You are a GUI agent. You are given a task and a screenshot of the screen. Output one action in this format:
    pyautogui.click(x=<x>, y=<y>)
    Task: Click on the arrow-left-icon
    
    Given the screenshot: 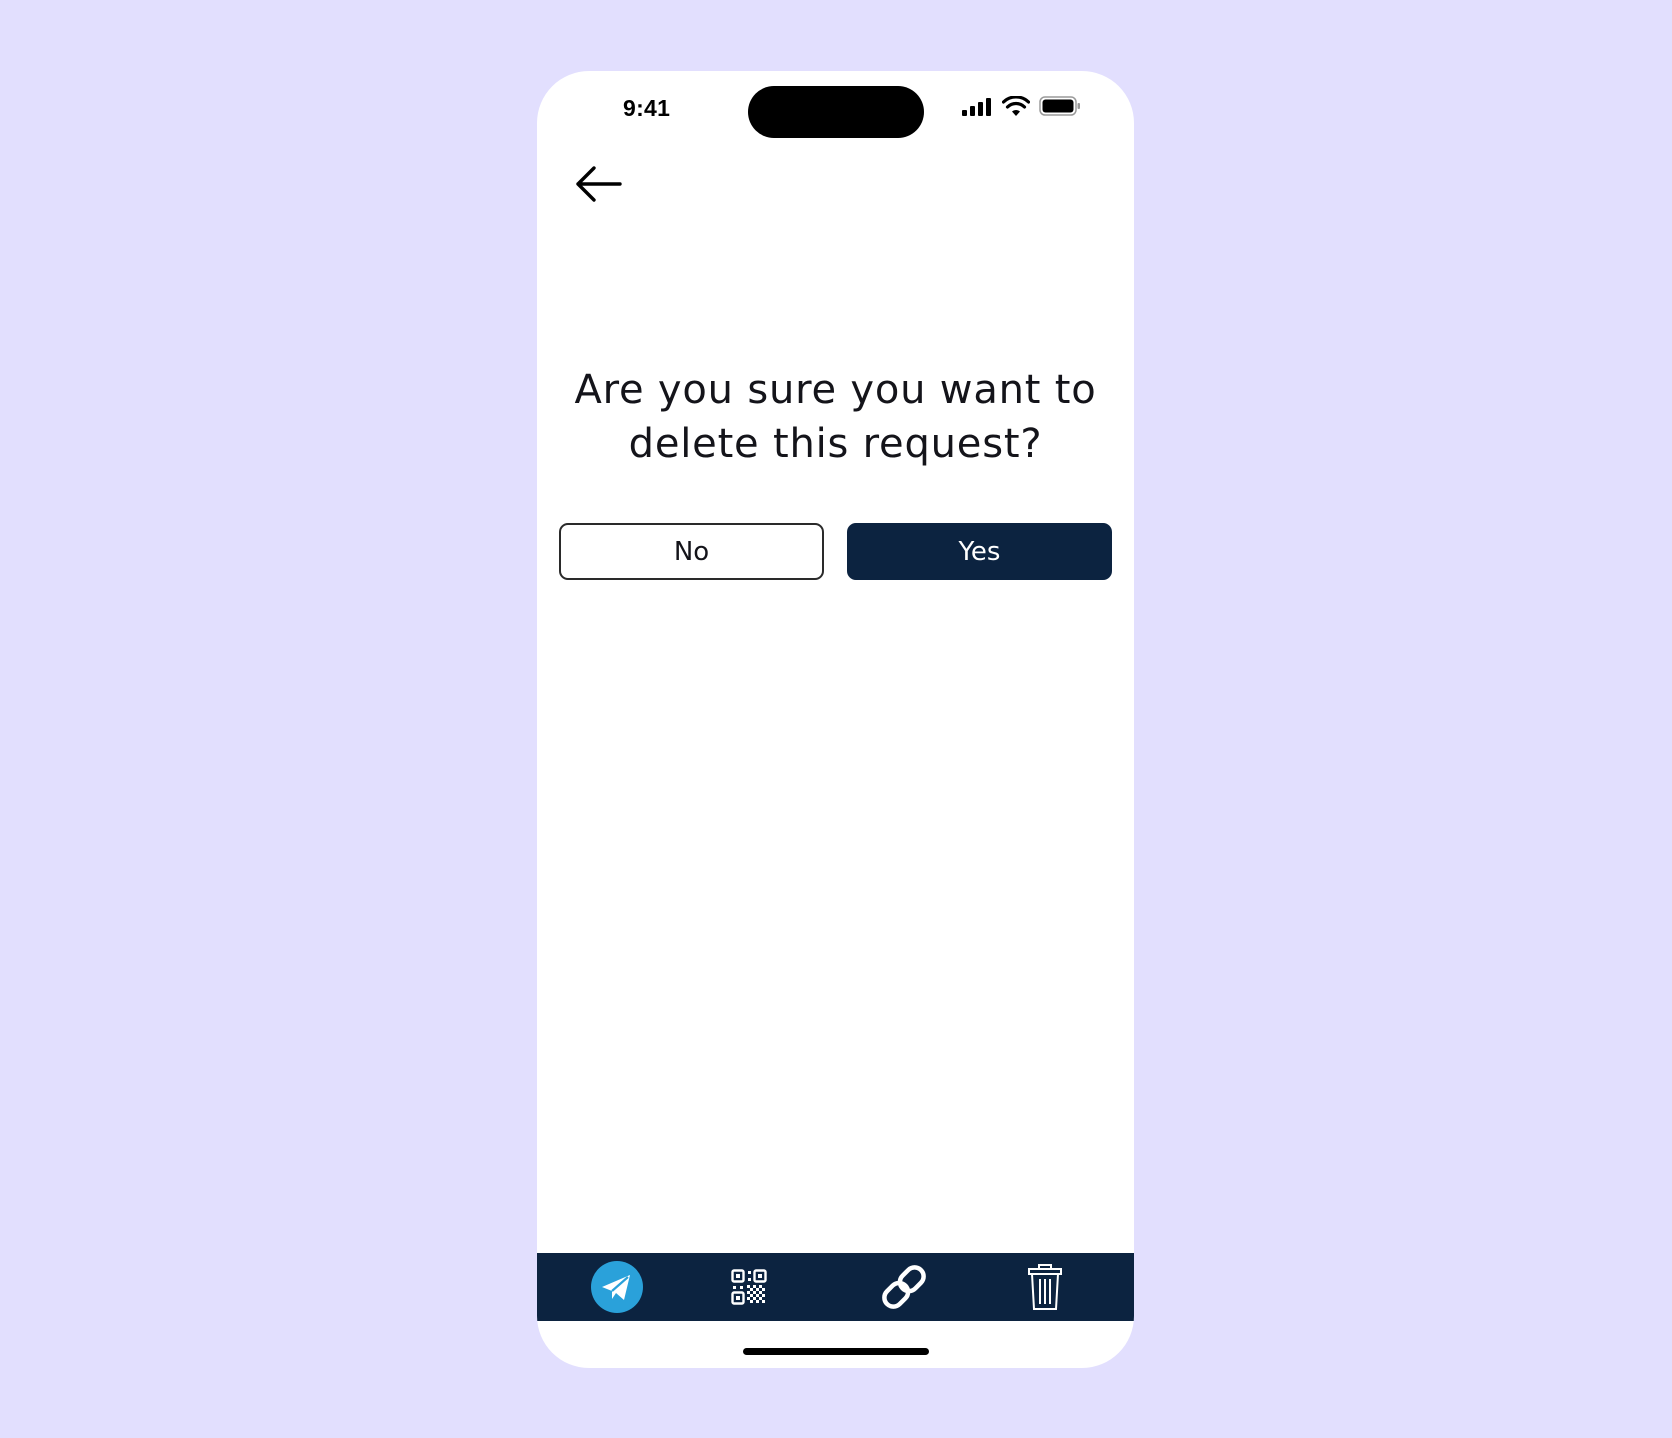 What is the action you would take?
    pyautogui.click(x=599, y=184)
    